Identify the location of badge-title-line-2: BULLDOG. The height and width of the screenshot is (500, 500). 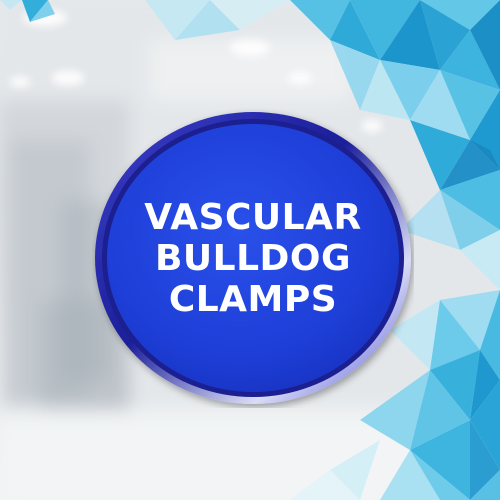
(253, 258).